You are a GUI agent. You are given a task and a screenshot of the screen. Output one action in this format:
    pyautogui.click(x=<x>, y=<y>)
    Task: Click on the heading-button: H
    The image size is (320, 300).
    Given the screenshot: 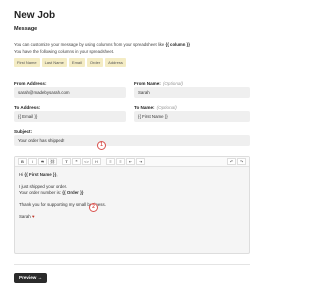 What is the action you would take?
    pyautogui.click(x=96, y=161)
    